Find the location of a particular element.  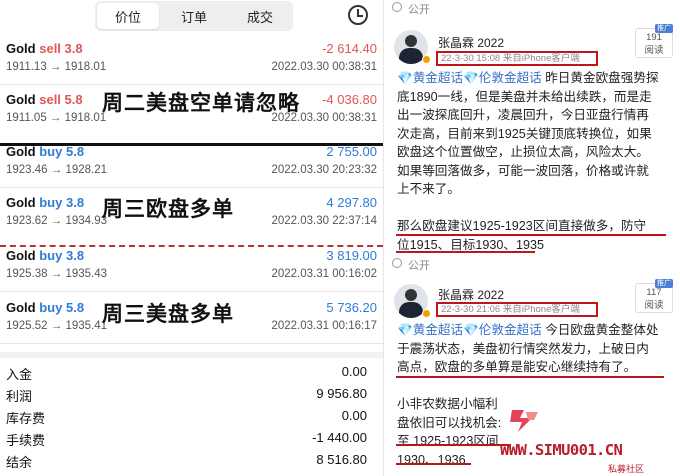

post-line: 次走高，目前来到1925关键顶底转换位，如果 is located at coordinates (534, 135).